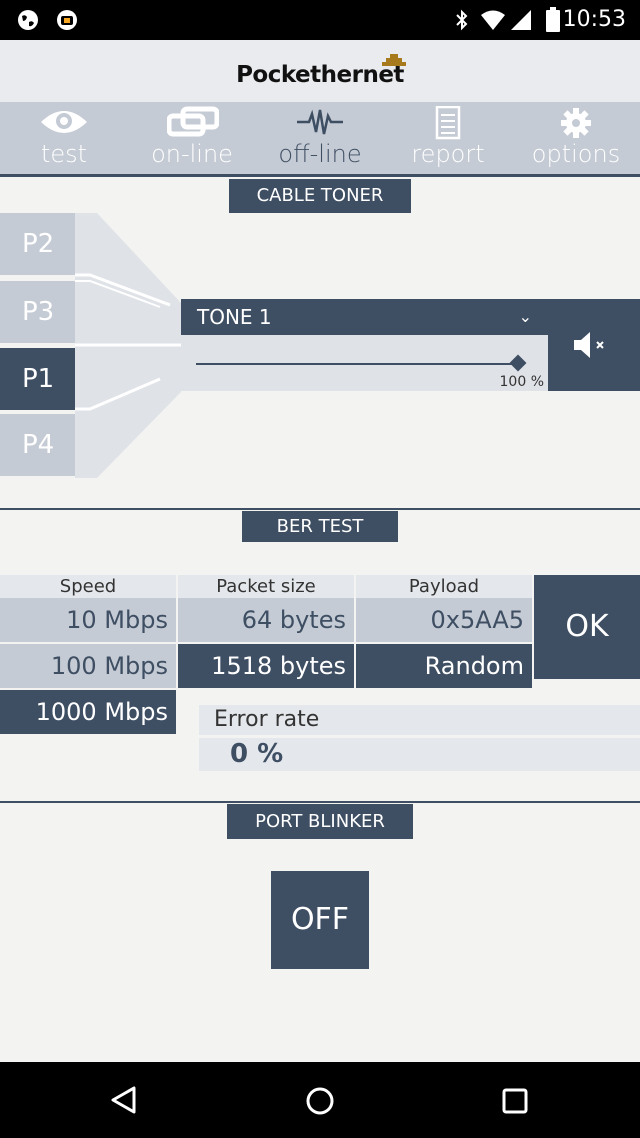  What do you see at coordinates (37, 312) in the screenshot?
I see `port-p3-button: P3` at bounding box center [37, 312].